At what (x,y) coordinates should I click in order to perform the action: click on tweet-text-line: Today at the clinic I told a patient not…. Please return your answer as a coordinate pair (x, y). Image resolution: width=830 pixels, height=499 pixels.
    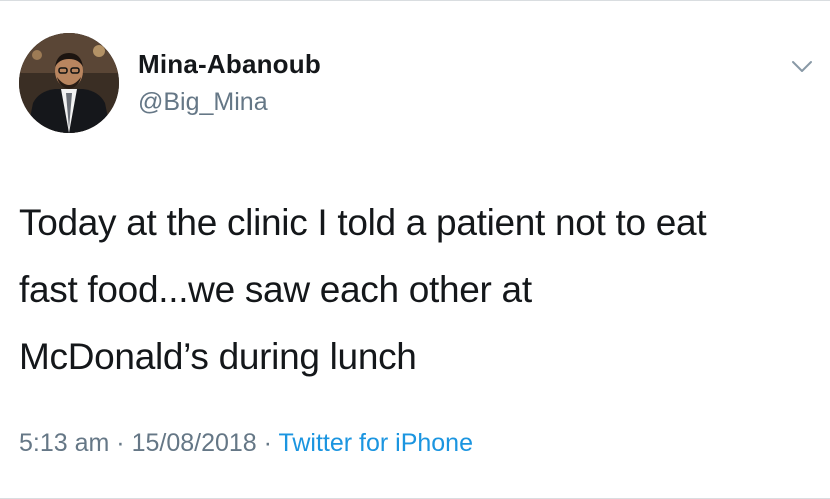
    Looking at the image, I should click on (363, 222).